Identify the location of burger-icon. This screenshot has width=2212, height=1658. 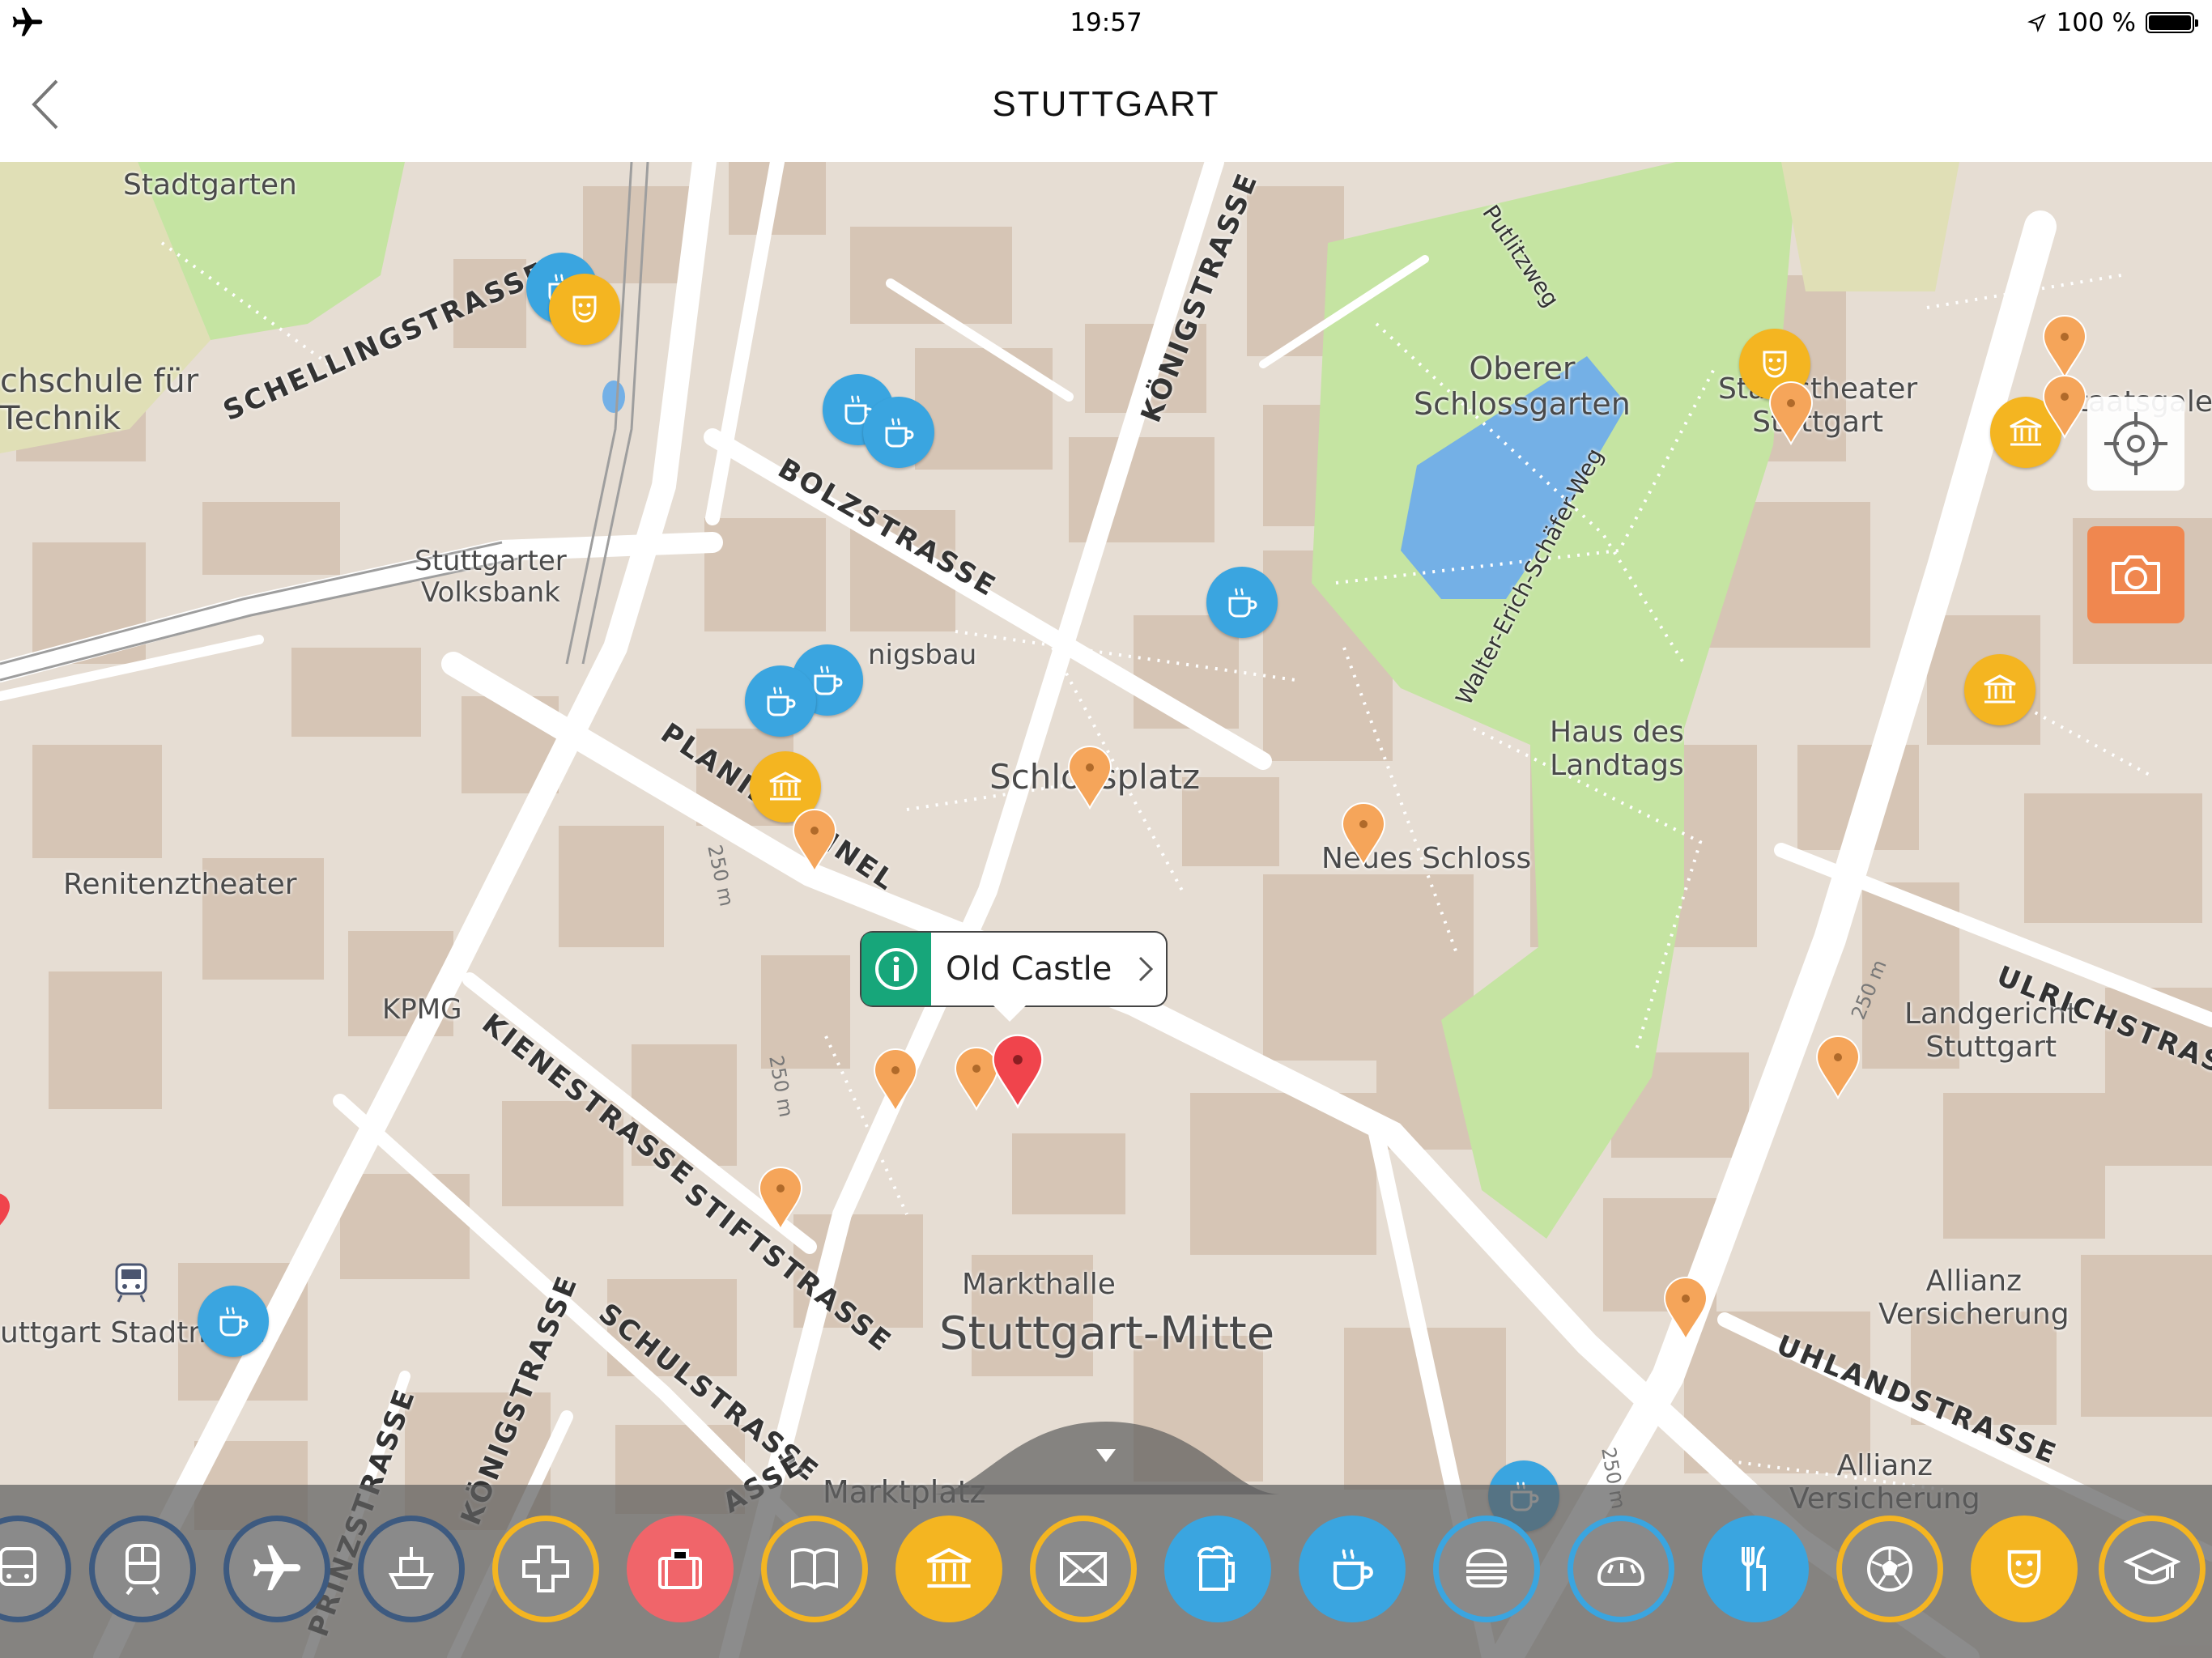
(1487, 1568).